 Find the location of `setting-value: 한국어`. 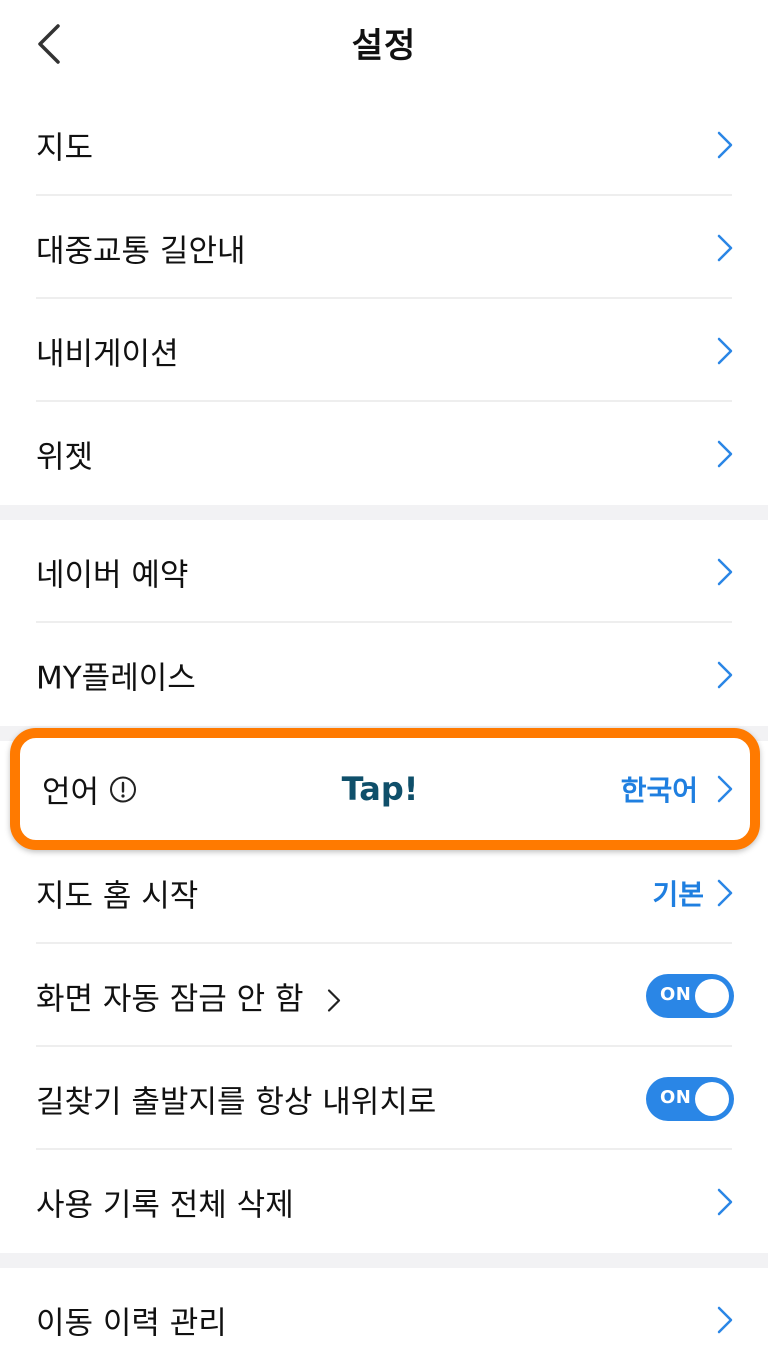

setting-value: 한국어 is located at coordinates (659, 790).